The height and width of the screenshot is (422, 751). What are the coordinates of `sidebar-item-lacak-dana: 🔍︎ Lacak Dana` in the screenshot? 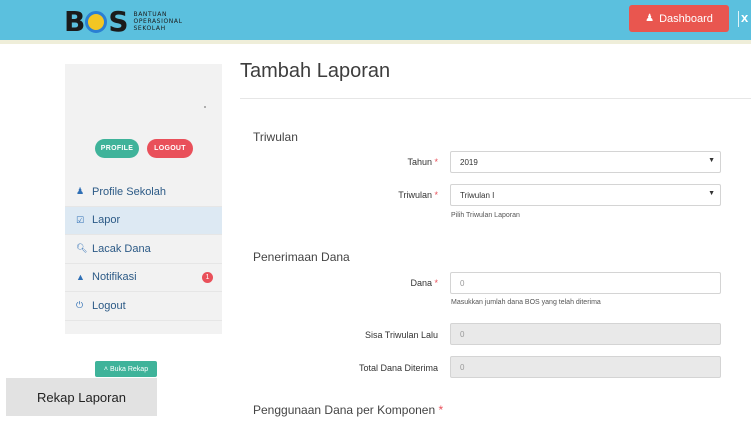 It's located at (143, 249).